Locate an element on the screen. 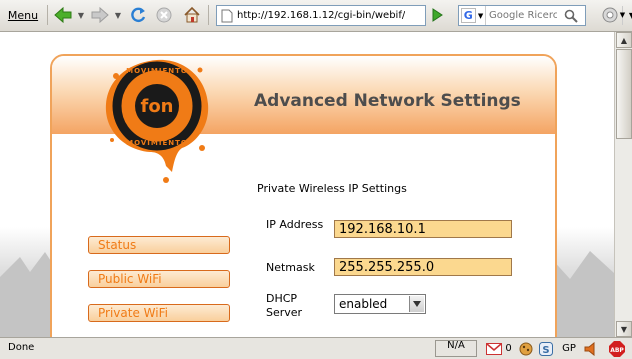 This screenshot has height=359, width=632. svg-text: fon is located at coordinates (156, 106).